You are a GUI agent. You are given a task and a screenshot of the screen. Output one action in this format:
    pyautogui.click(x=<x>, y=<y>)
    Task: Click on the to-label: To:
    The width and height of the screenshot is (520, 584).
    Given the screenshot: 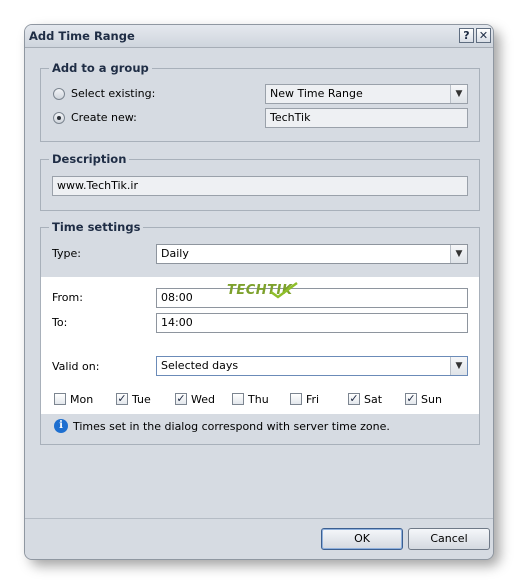 What is the action you would take?
    pyautogui.click(x=60, y=322)
    